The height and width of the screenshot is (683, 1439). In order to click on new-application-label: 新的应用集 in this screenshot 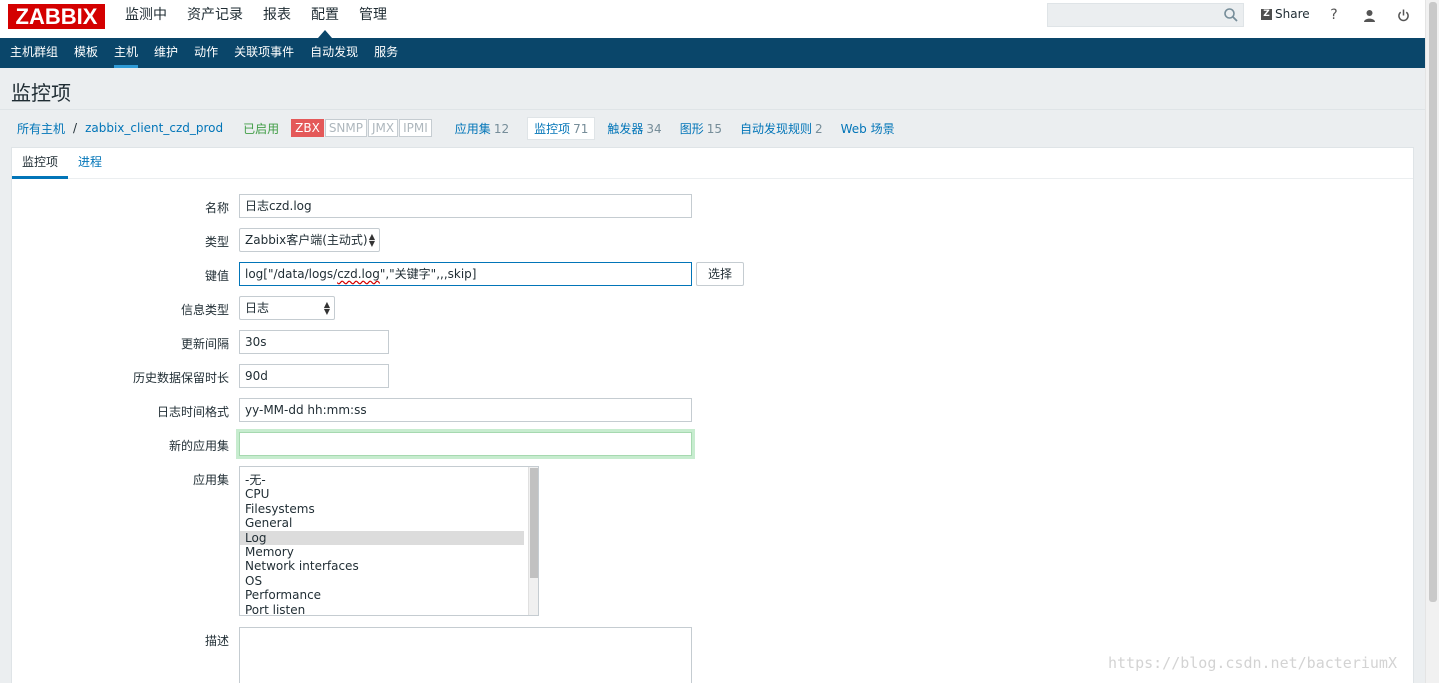, I will do `click(198, 446)`.